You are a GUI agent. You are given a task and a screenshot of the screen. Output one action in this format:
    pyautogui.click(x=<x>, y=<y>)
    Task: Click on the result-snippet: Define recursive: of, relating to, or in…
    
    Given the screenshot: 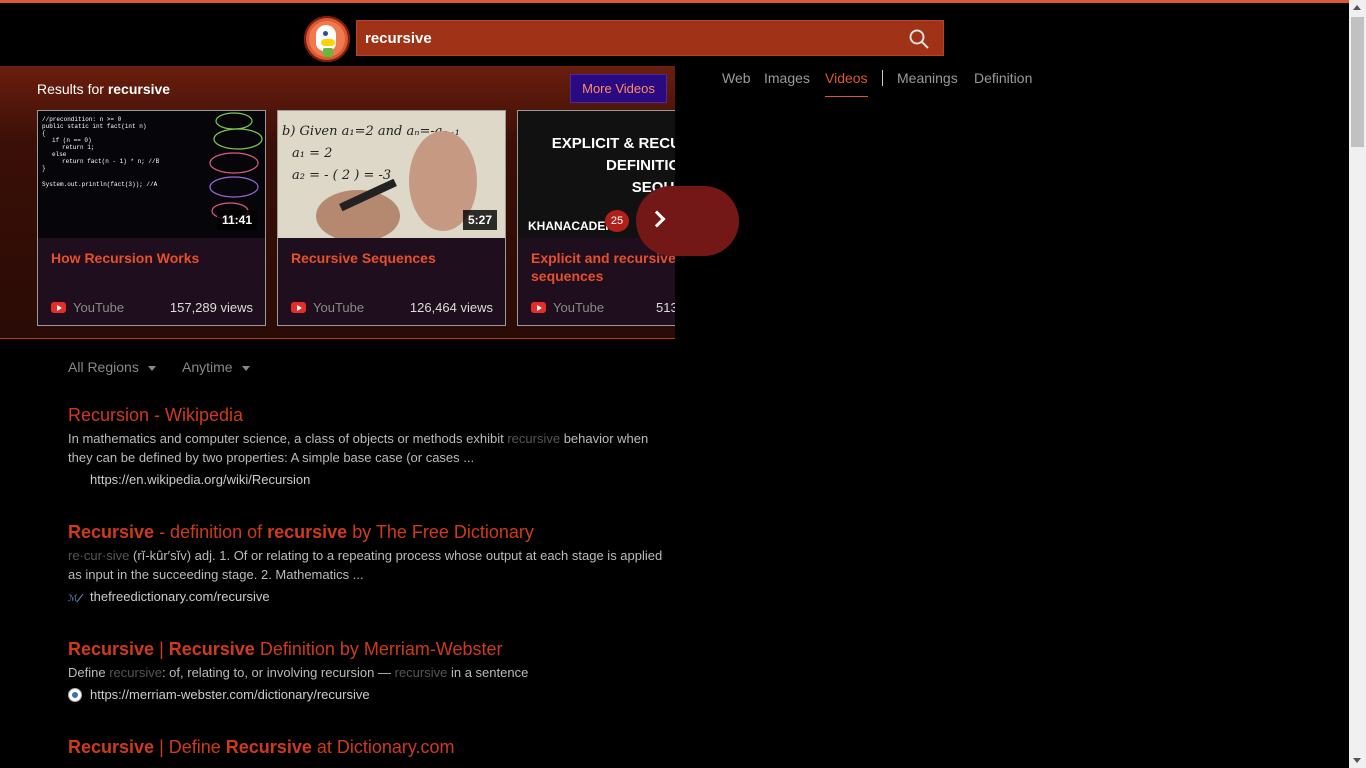 What is the action you would take?
    pyautogui.click(x=298, y=672)
    